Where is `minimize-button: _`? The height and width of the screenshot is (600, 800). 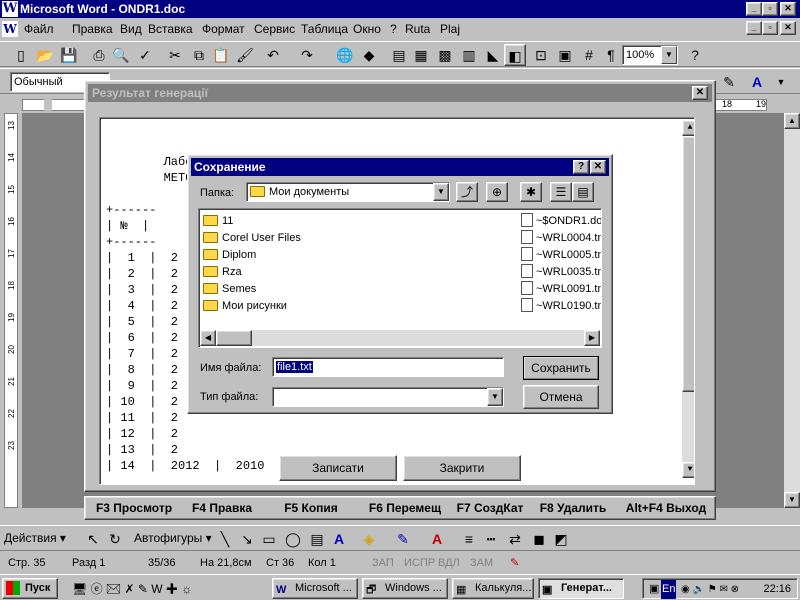 minimize-button: _ is located at coordinates (754, 9).